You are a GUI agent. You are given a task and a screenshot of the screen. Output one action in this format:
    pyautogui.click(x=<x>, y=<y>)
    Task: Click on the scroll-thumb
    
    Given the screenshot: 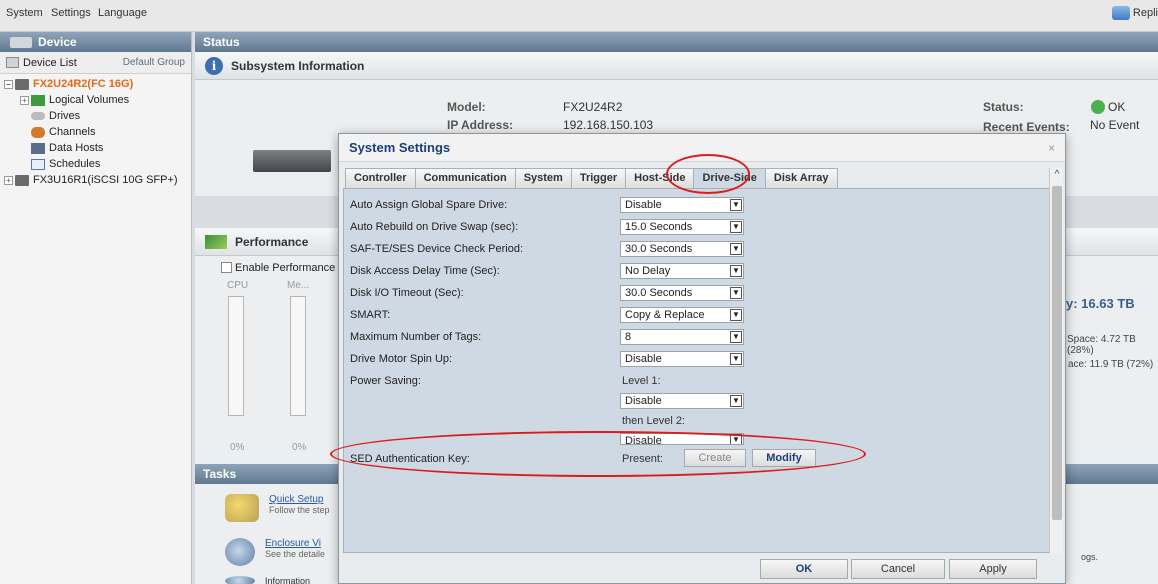 What is the action you would take?
    pyautogui.click(x=1057, y=353)
    